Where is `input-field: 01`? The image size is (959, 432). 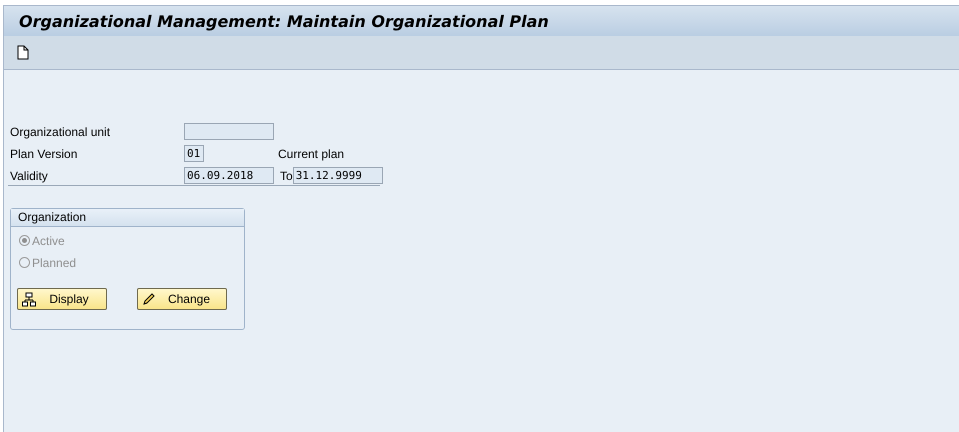 input-field: 01 is located at coordinates (194, 153).